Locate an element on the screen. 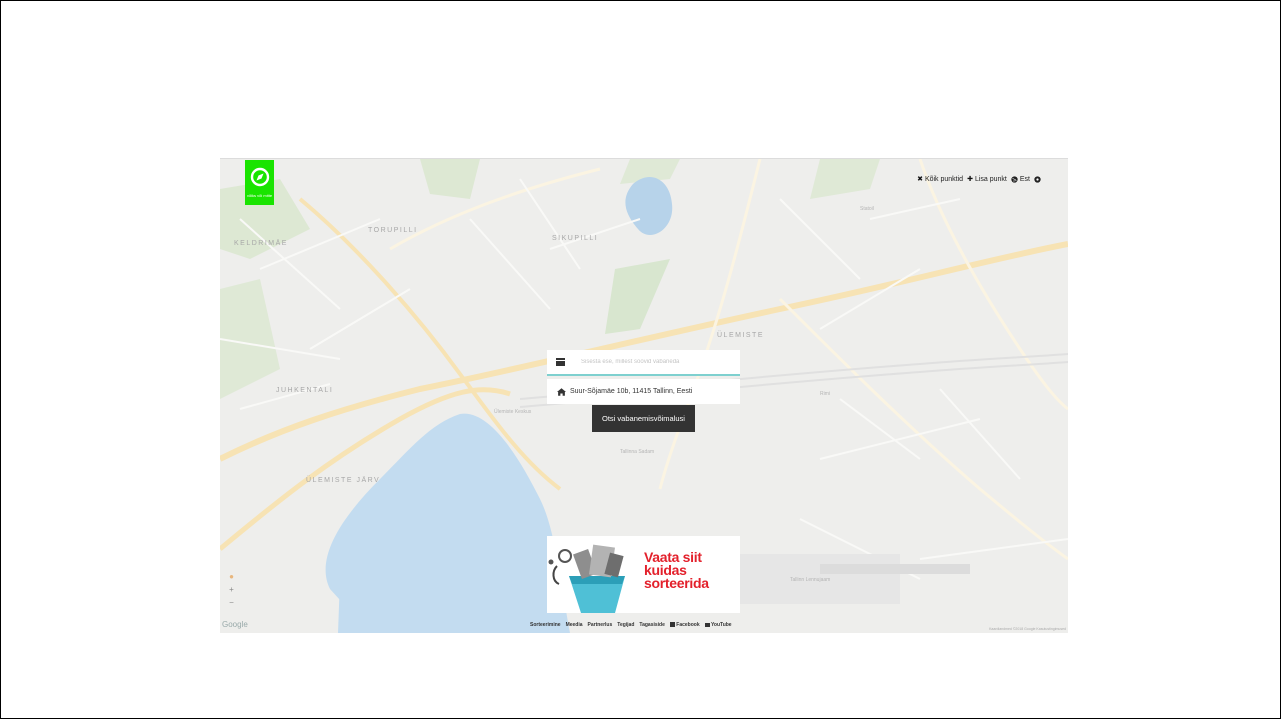  all-points-link: ✖ Kõik punktid is located at coordinates (940, 179).